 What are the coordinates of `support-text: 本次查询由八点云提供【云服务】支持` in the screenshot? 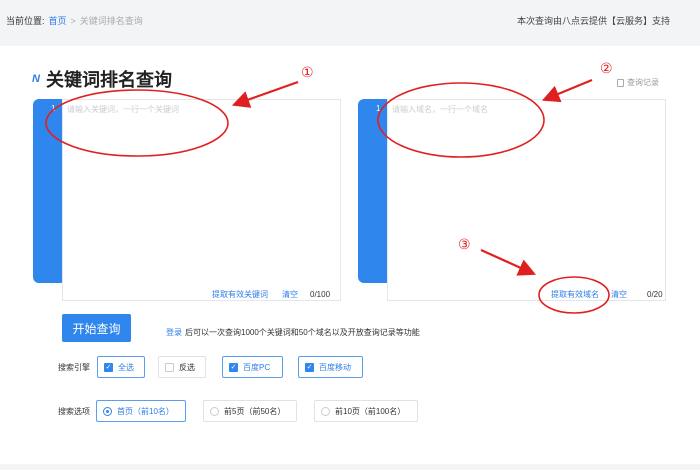 It's located at (593, 21).